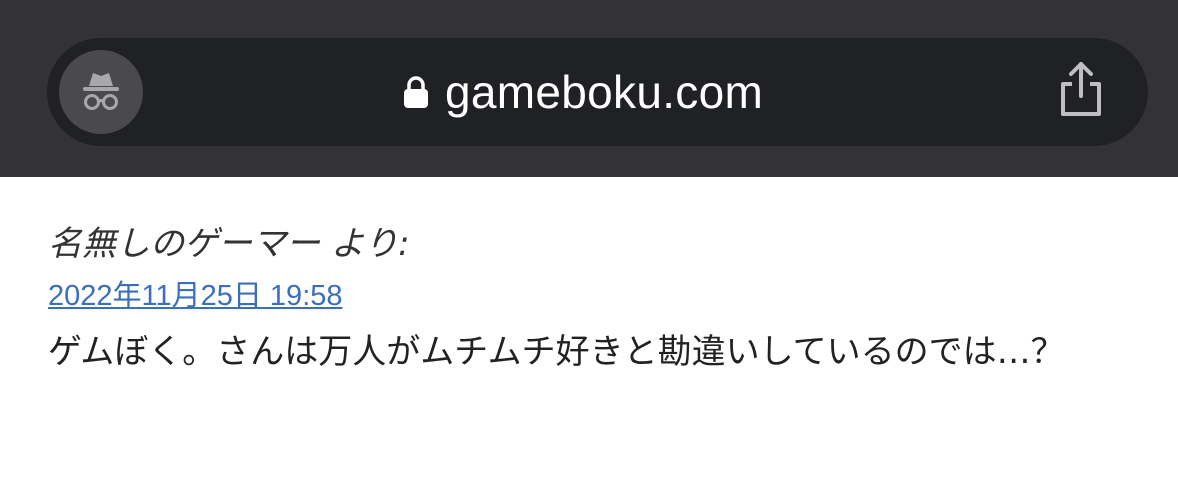 The width and height of the screenshot is (1178, 484). I want to click on incognito-icon, so click(101, 91).